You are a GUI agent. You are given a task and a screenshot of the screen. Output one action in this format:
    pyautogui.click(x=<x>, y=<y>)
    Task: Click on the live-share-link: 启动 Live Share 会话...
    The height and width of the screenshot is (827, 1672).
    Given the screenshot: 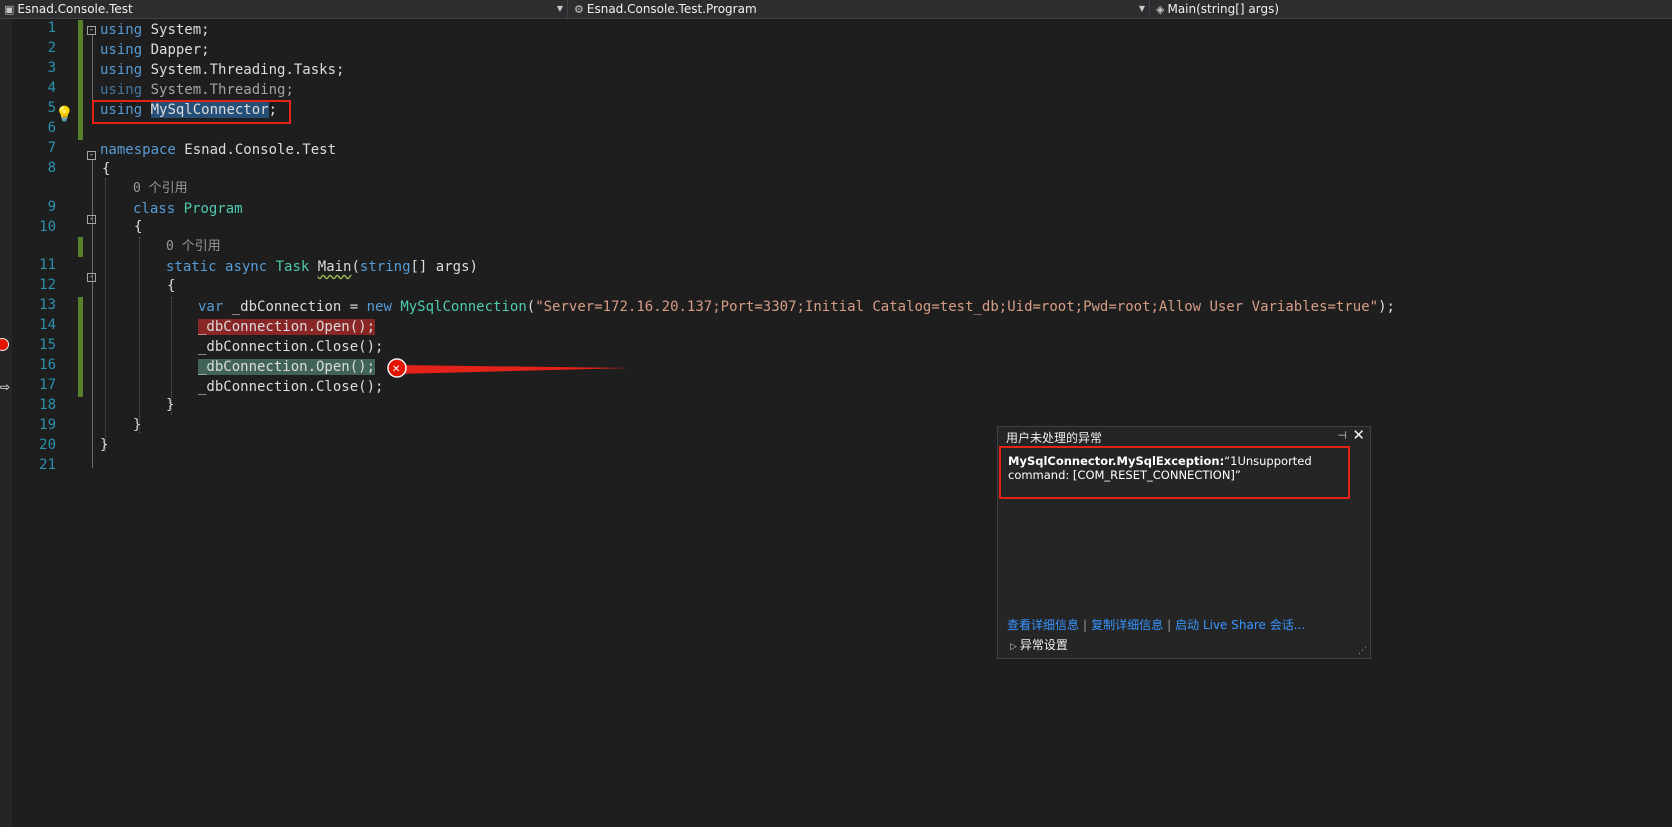 What is the action you would take?
    pyautogui.click(x=1240, y=625)
    